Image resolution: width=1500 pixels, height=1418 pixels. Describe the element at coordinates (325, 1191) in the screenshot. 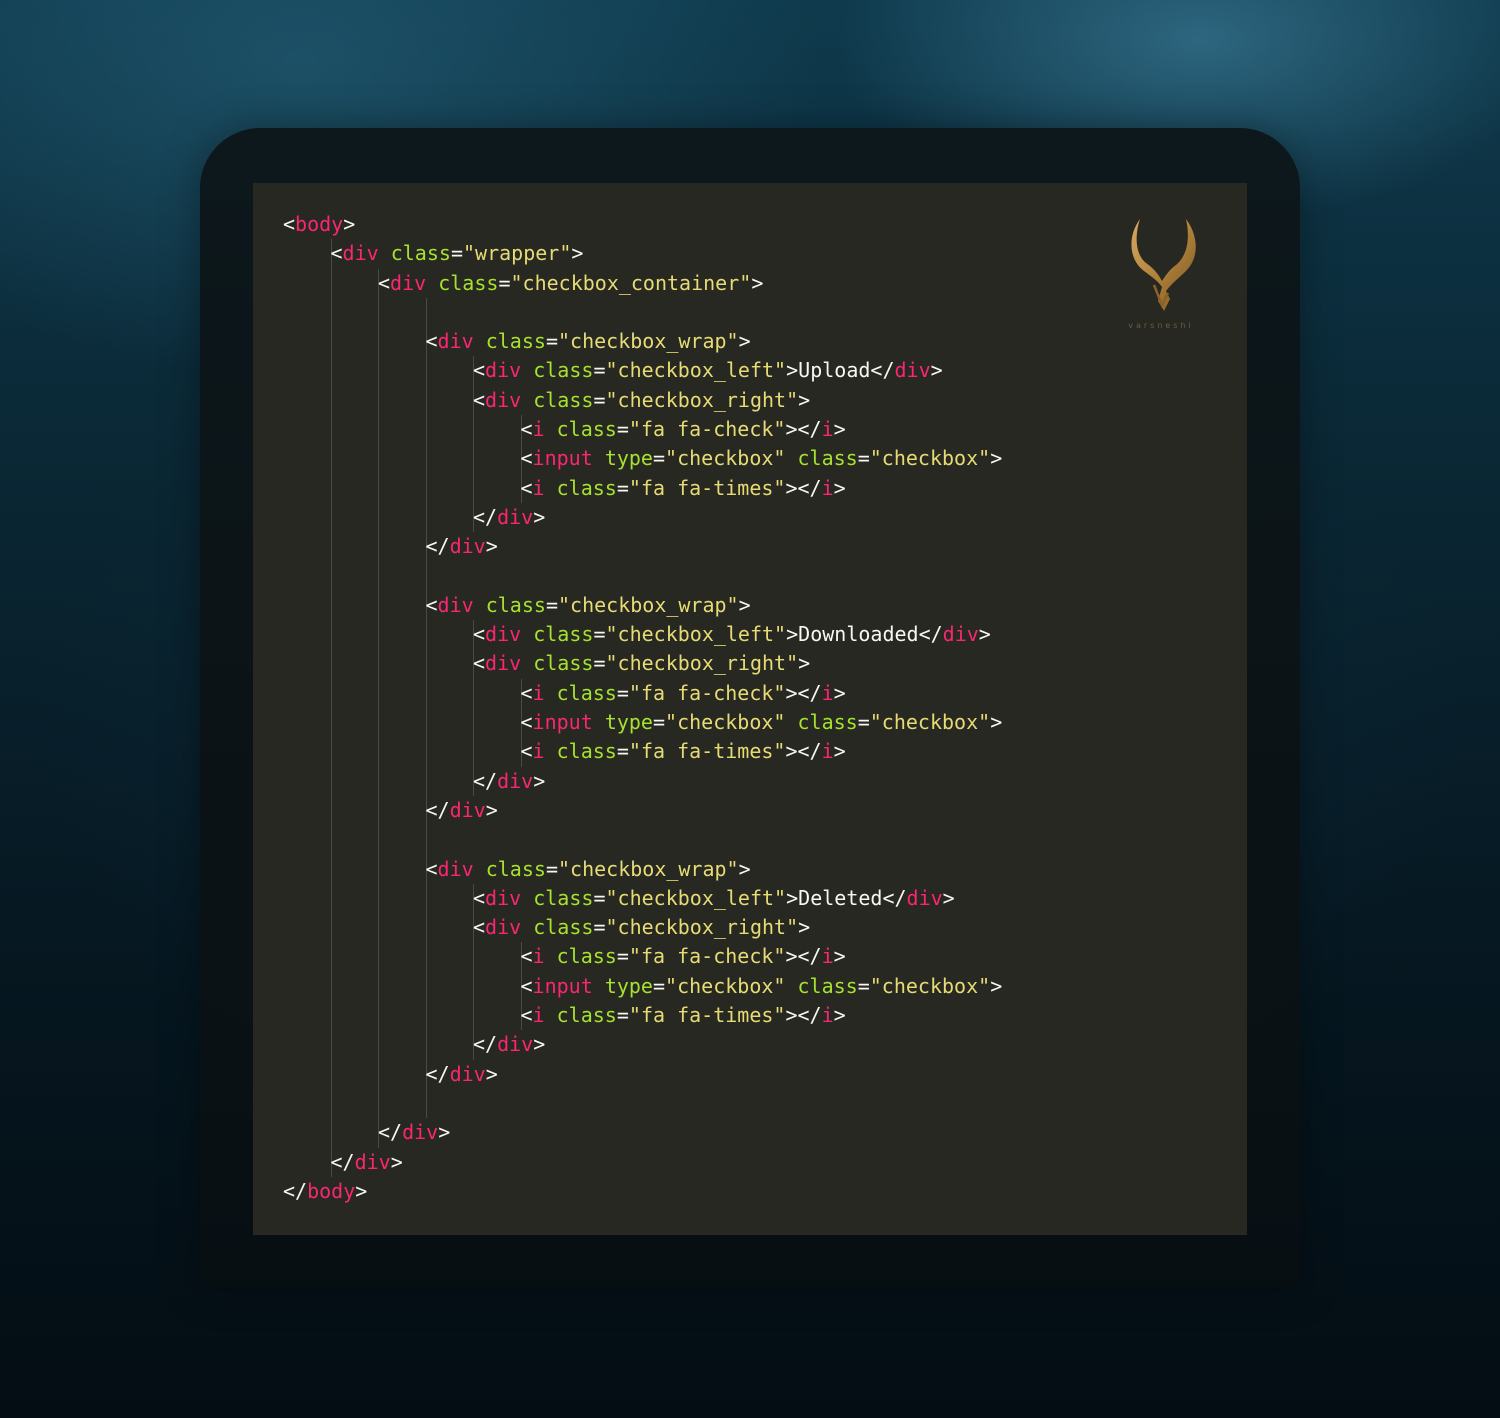

I see `code-line-content: </body>` at that location.